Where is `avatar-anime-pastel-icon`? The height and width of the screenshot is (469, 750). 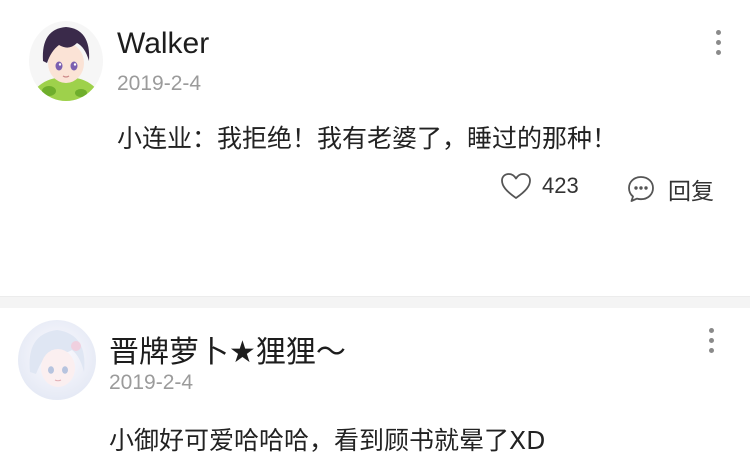
avatar-anime-pastel-icon is located at coordinates (57, 360).